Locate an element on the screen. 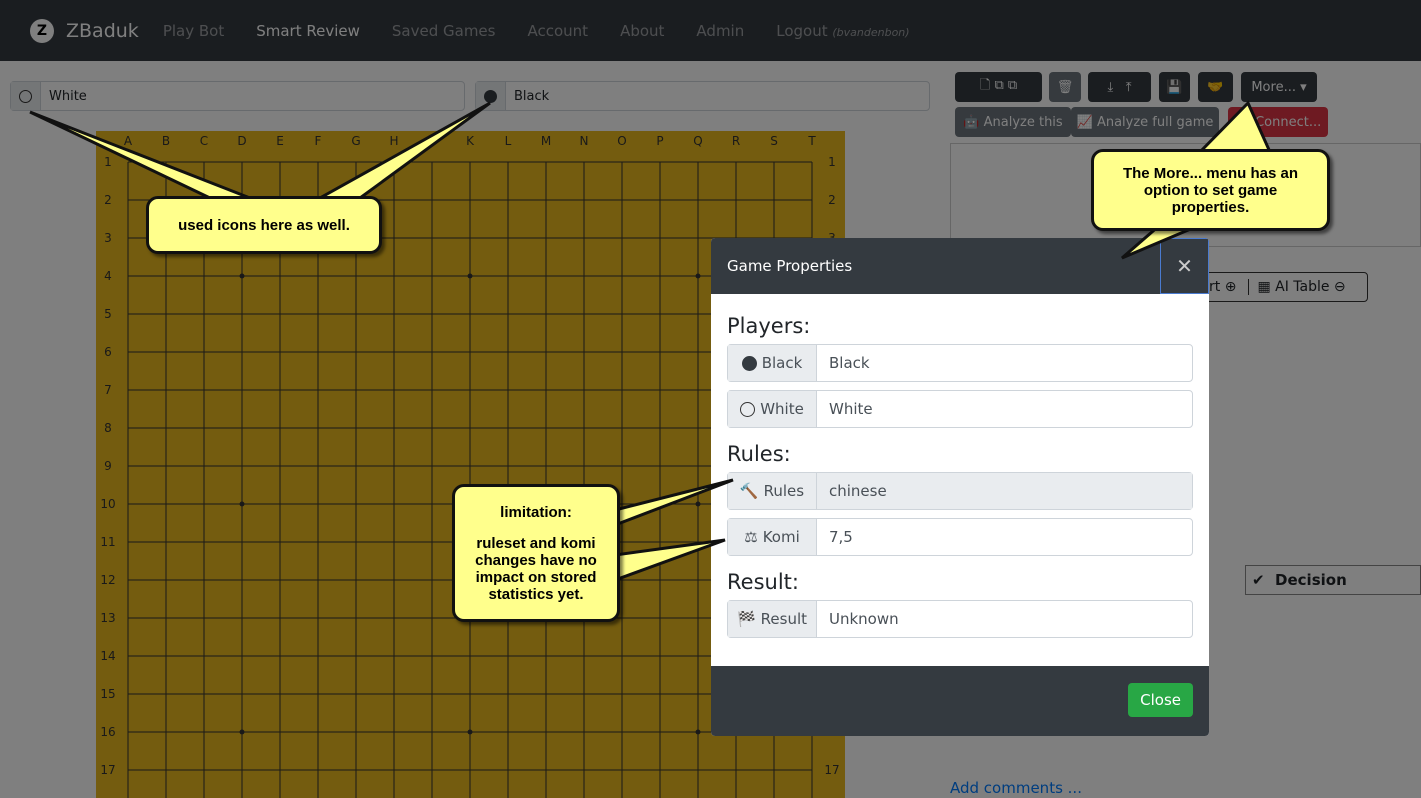 This screenshot has width=1421, height=798. limitation-title: limitation: is located at coordinates (536, 512).